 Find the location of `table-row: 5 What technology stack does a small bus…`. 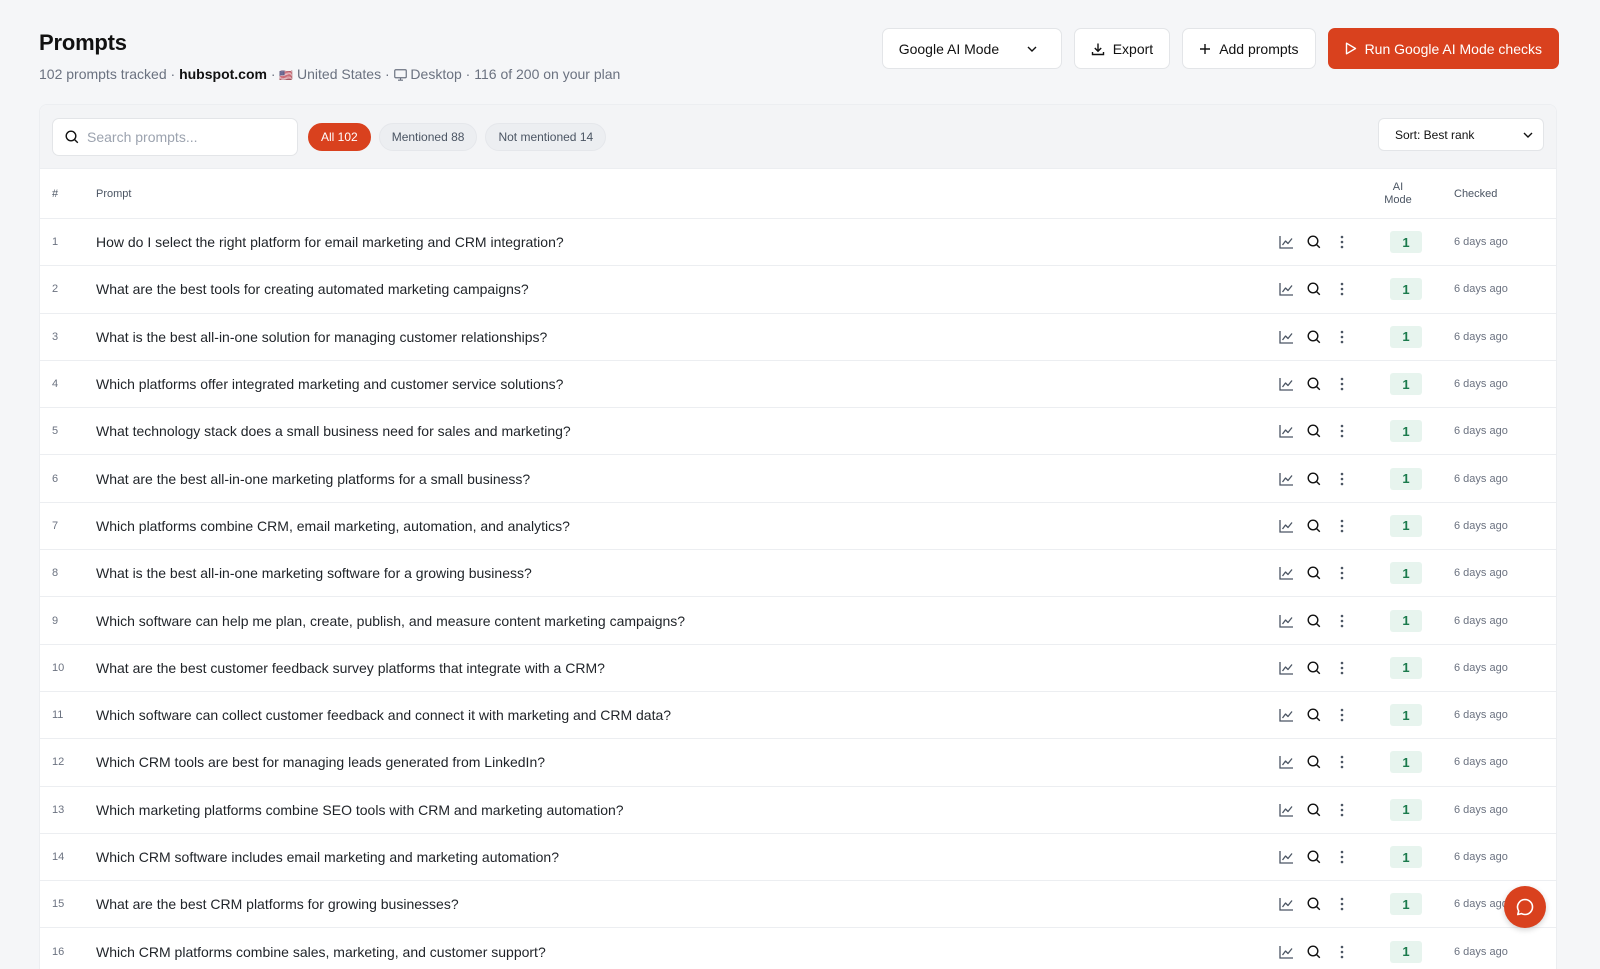

table-row: 5 What technology stack does a small bus… is located at coordinates (798, 432).